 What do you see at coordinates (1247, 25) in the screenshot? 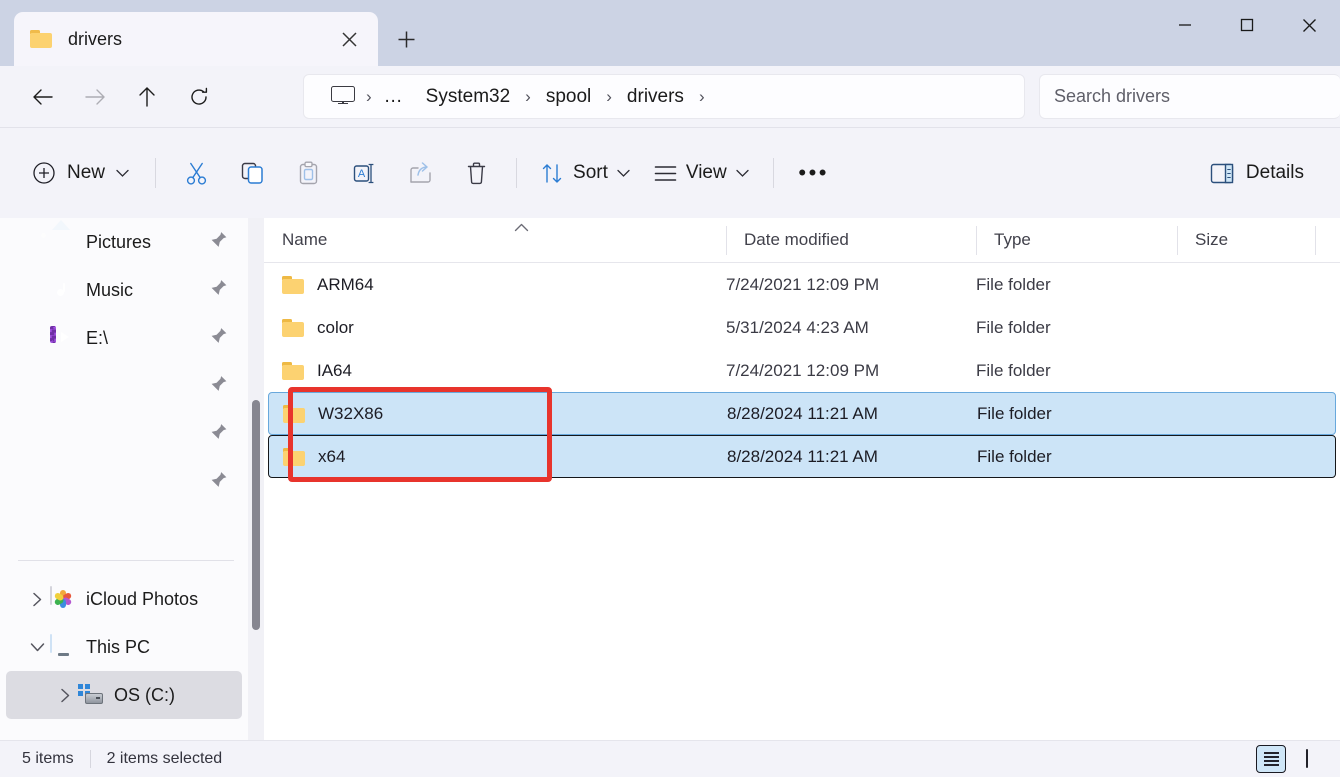
I see `maximize-button` at bounding box center [1247, 25].